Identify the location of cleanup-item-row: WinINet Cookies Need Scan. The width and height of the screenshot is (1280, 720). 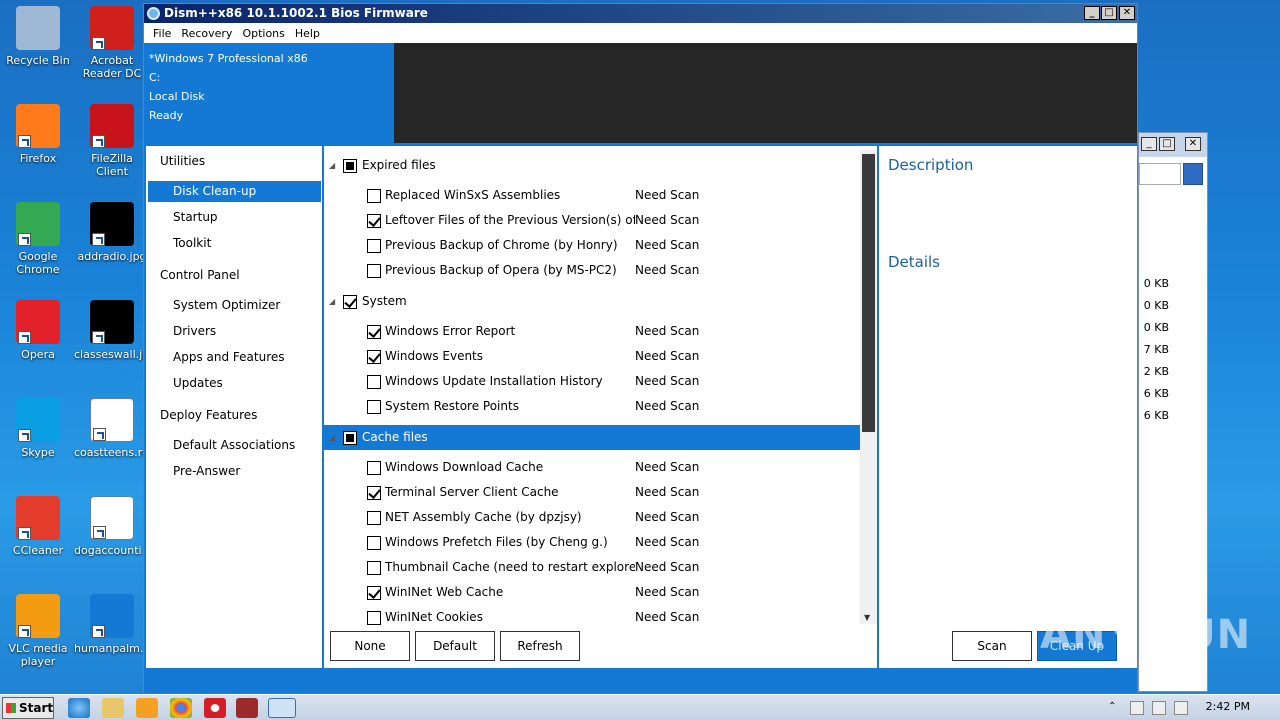
(600, 617).